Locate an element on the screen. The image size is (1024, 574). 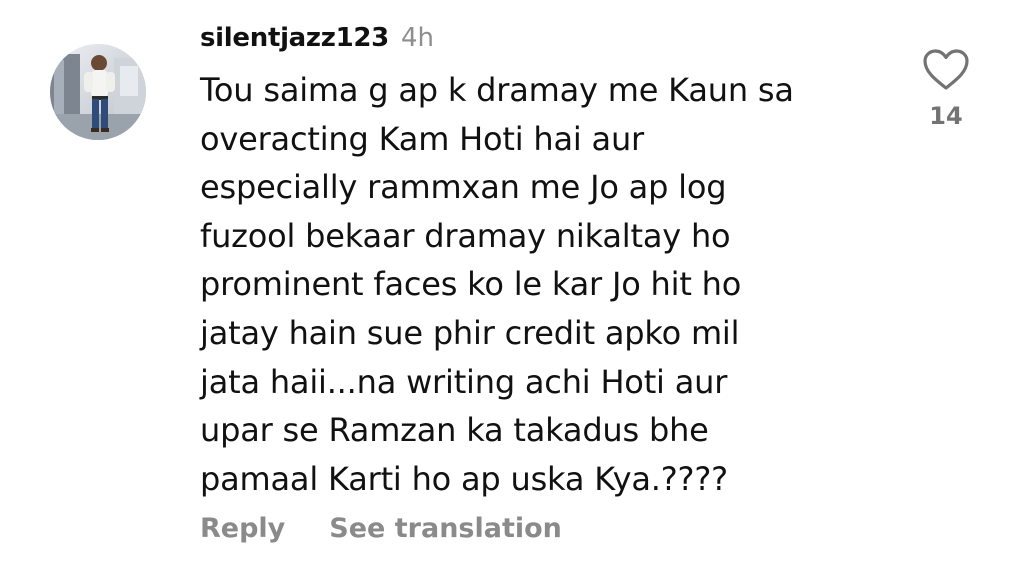
comment-actions: Reply See translation is located at coordinates (381, 528).